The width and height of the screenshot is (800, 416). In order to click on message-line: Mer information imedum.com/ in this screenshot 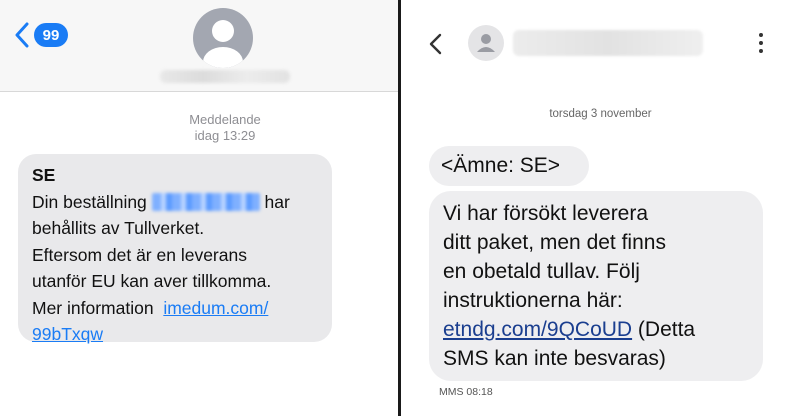, I will do `click(175, 308)`.